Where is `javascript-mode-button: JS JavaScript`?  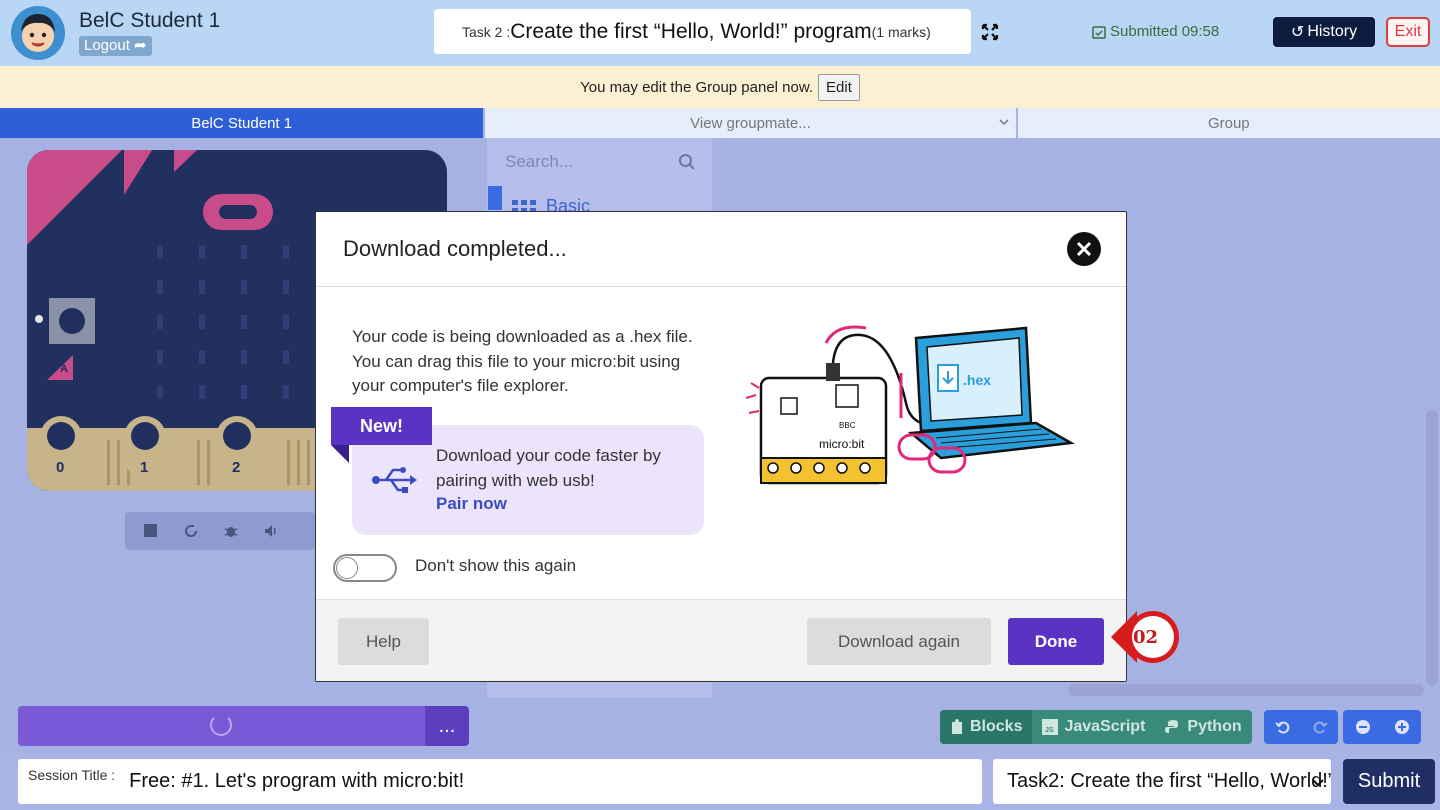
javascript-mode-button: JS JavaScript is located at coordinates (1093, 727).